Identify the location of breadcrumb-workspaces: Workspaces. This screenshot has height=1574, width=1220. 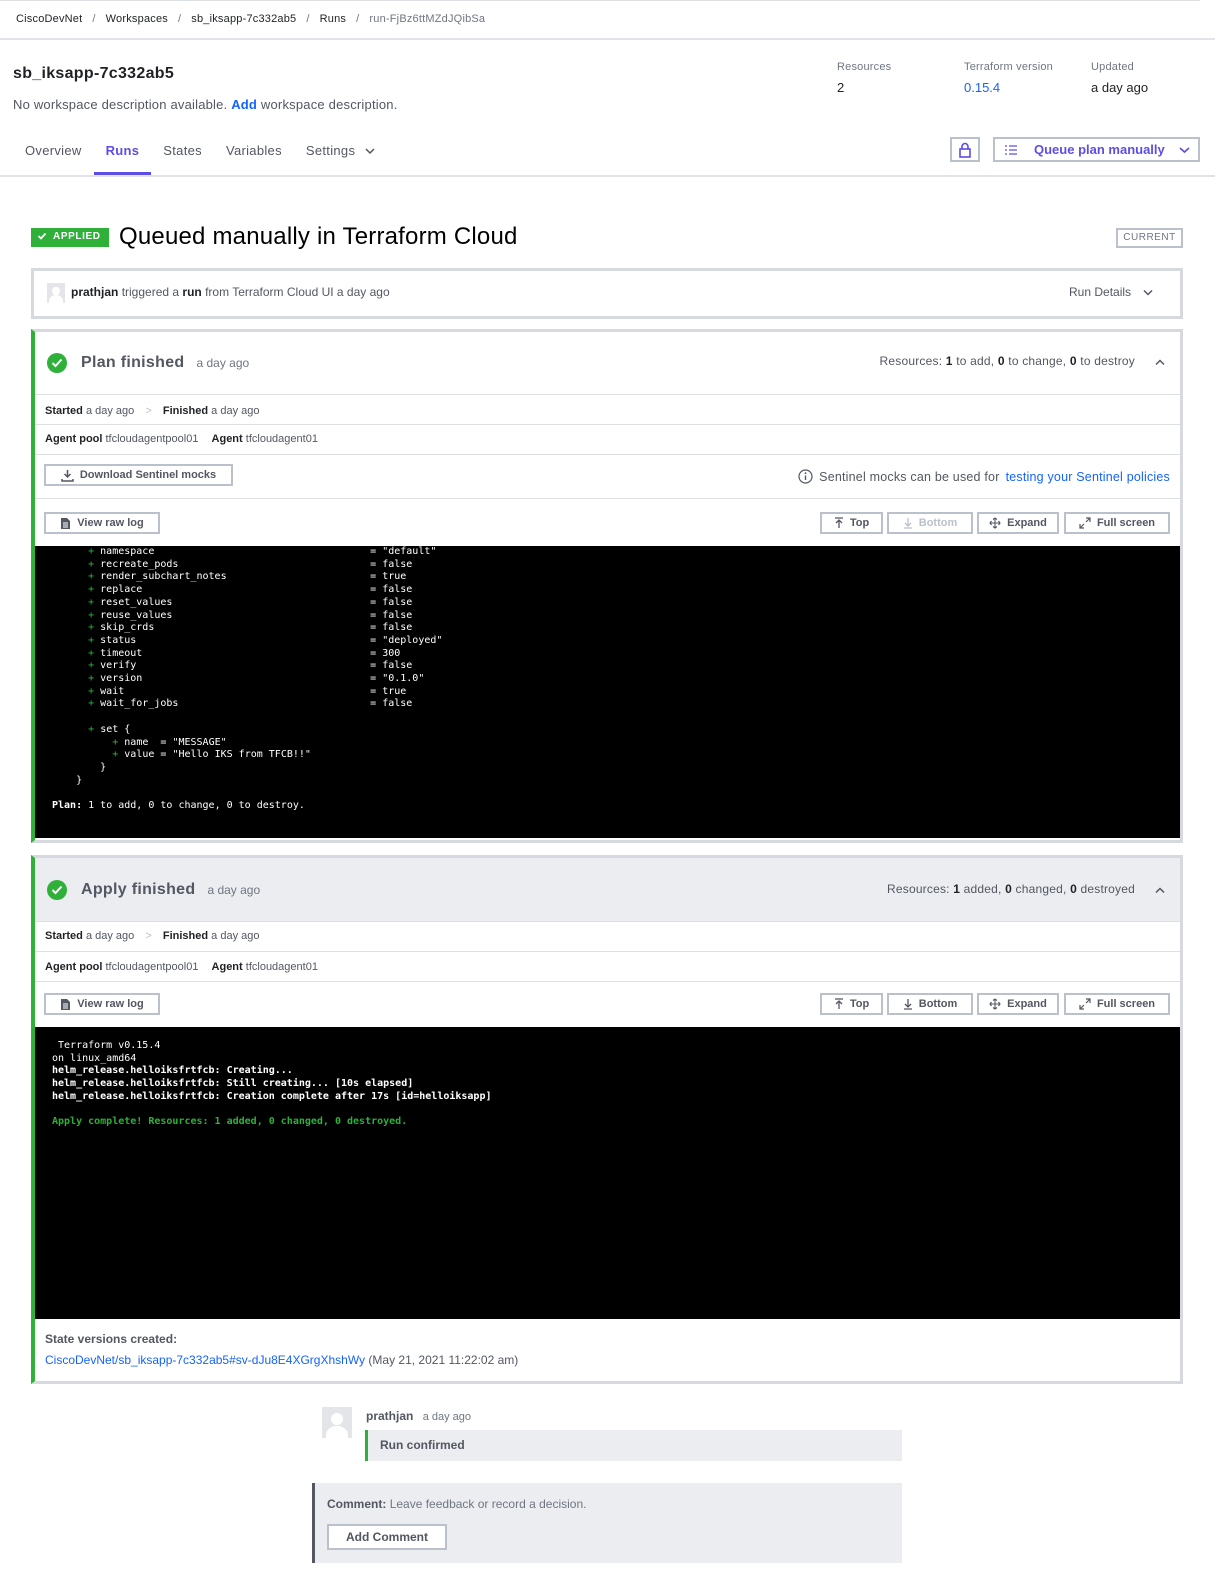
(137, 19).